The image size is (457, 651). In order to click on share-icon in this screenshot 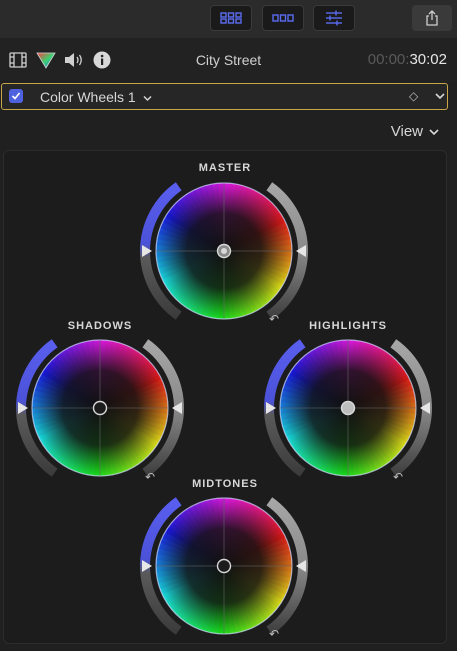, I will do `click(432, 18)`.